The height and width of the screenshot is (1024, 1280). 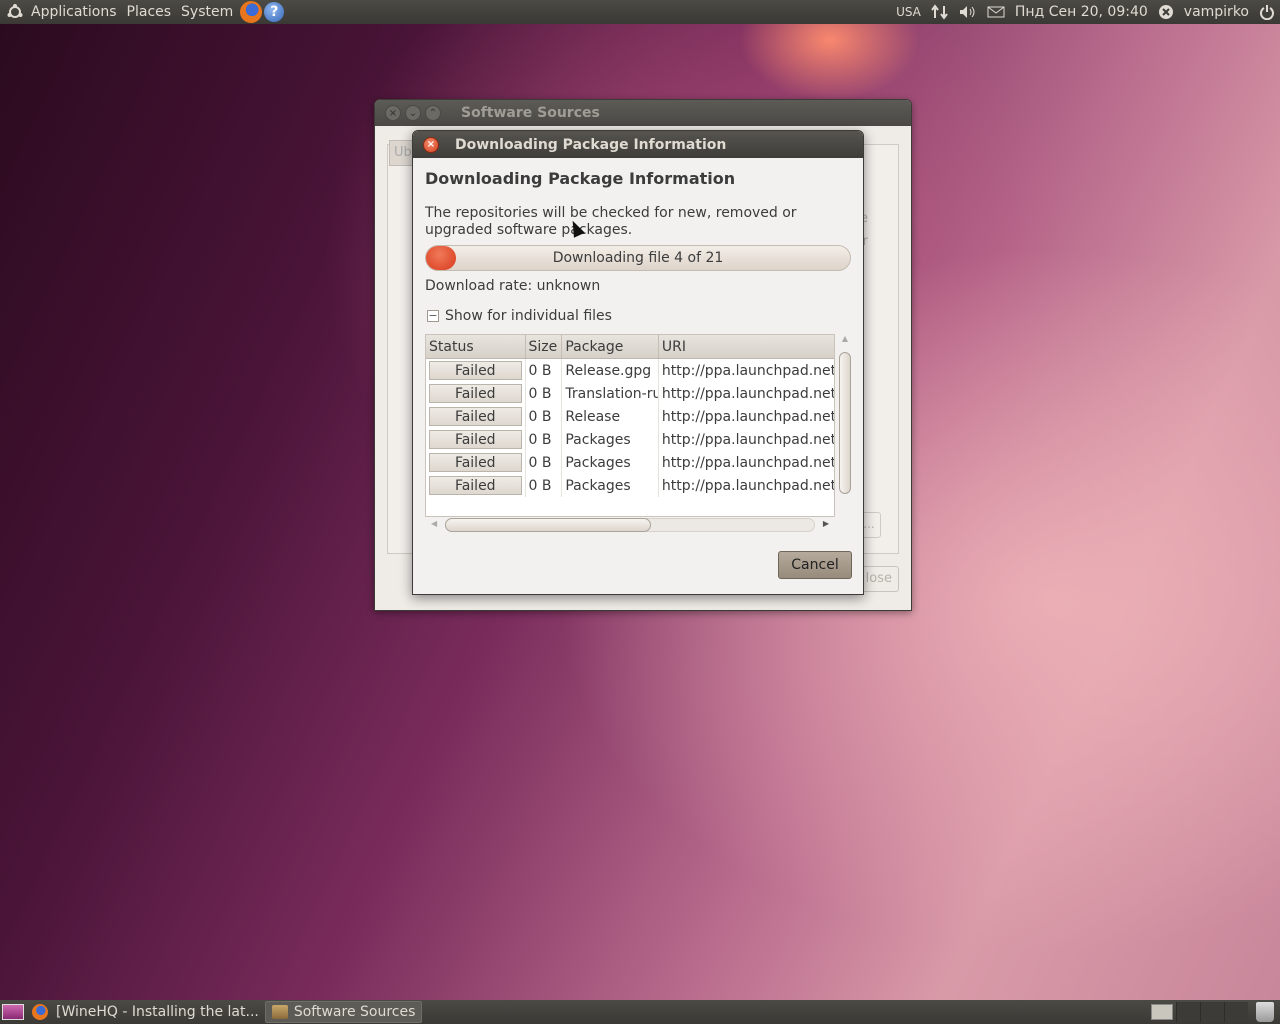 I want to click on vertical-scroll-thumb, so click(x=845, y=423).